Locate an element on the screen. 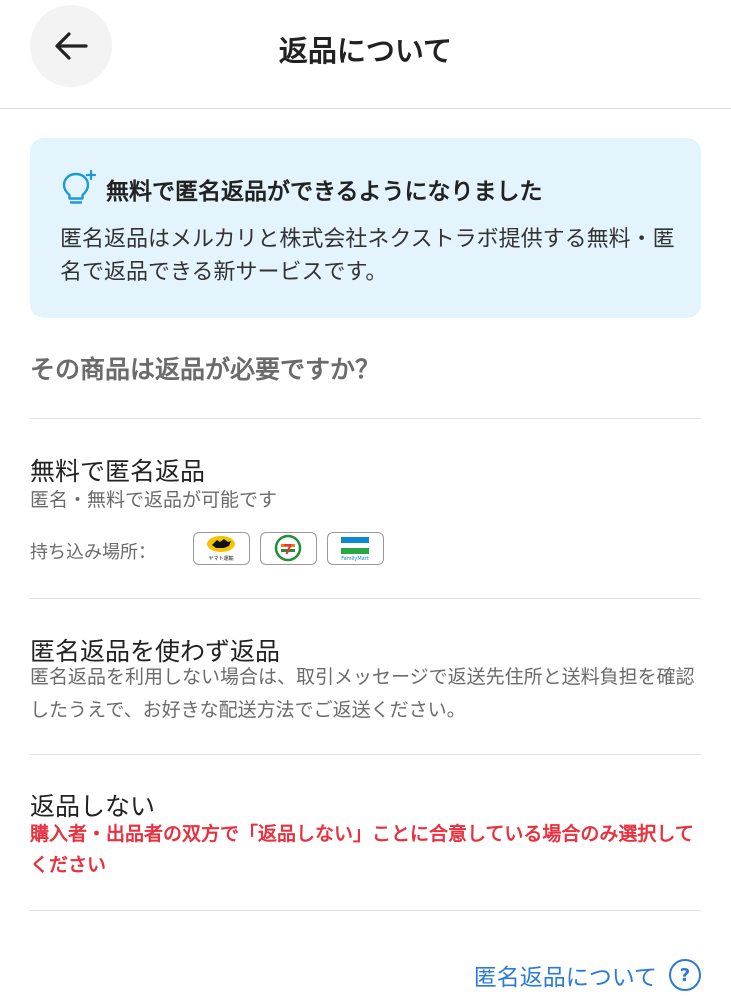  option-description: 匿名・無料で返品が可能です is located at coordinates (154, 500).